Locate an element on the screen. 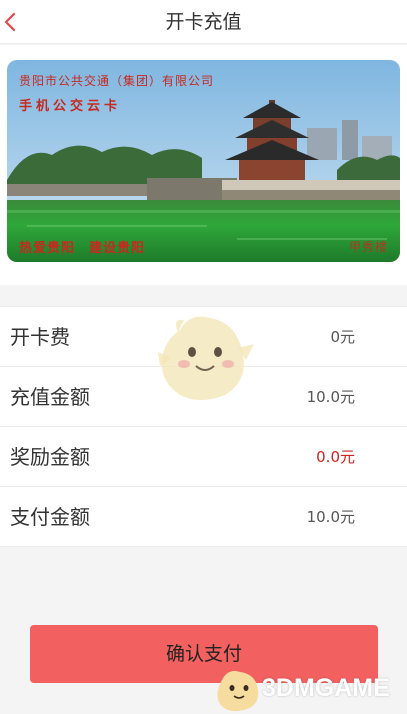 The height and width of the screenshot is (714, 407). row-label: 开卡费 is located at coordinates (40, 337).